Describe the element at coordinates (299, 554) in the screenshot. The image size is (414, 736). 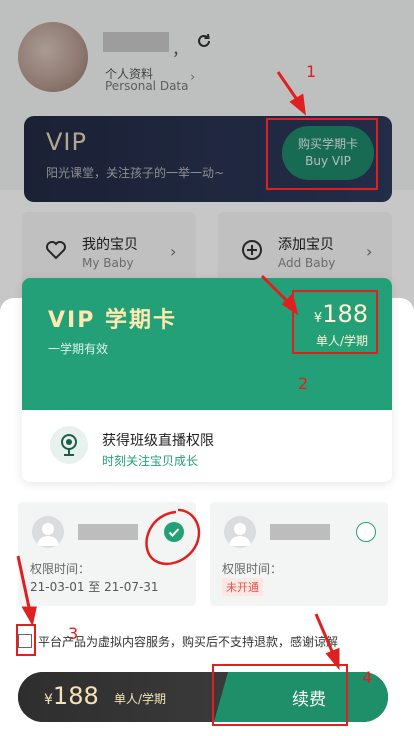
I see `baby-card-2: 权限时间： 未开通` at that location.